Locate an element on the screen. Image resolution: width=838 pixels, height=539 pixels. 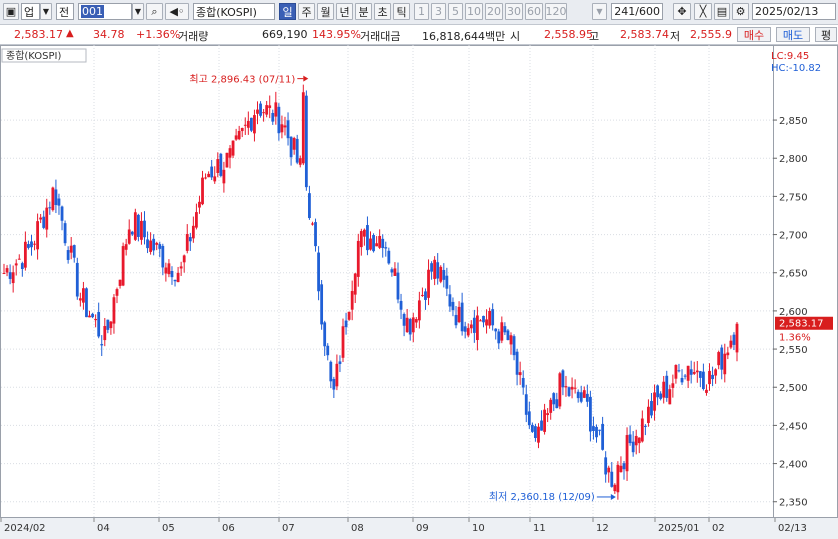
chart-type-icon: ▣ is located at coordinates (11, 11).